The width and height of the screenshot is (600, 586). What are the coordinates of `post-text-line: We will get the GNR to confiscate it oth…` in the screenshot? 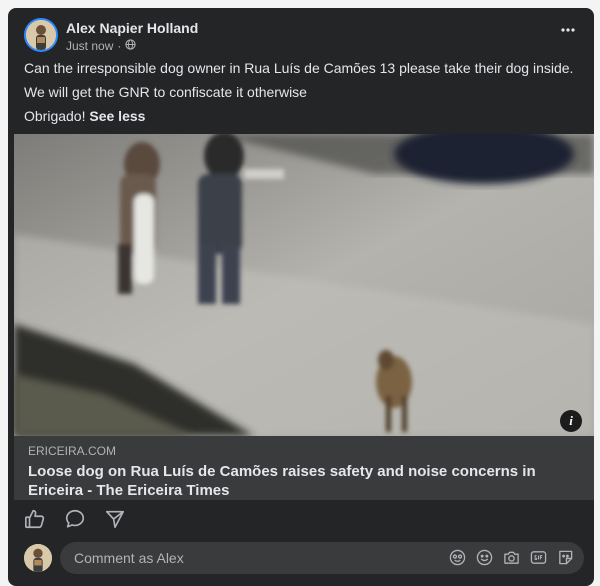 It's located at (165, 92).